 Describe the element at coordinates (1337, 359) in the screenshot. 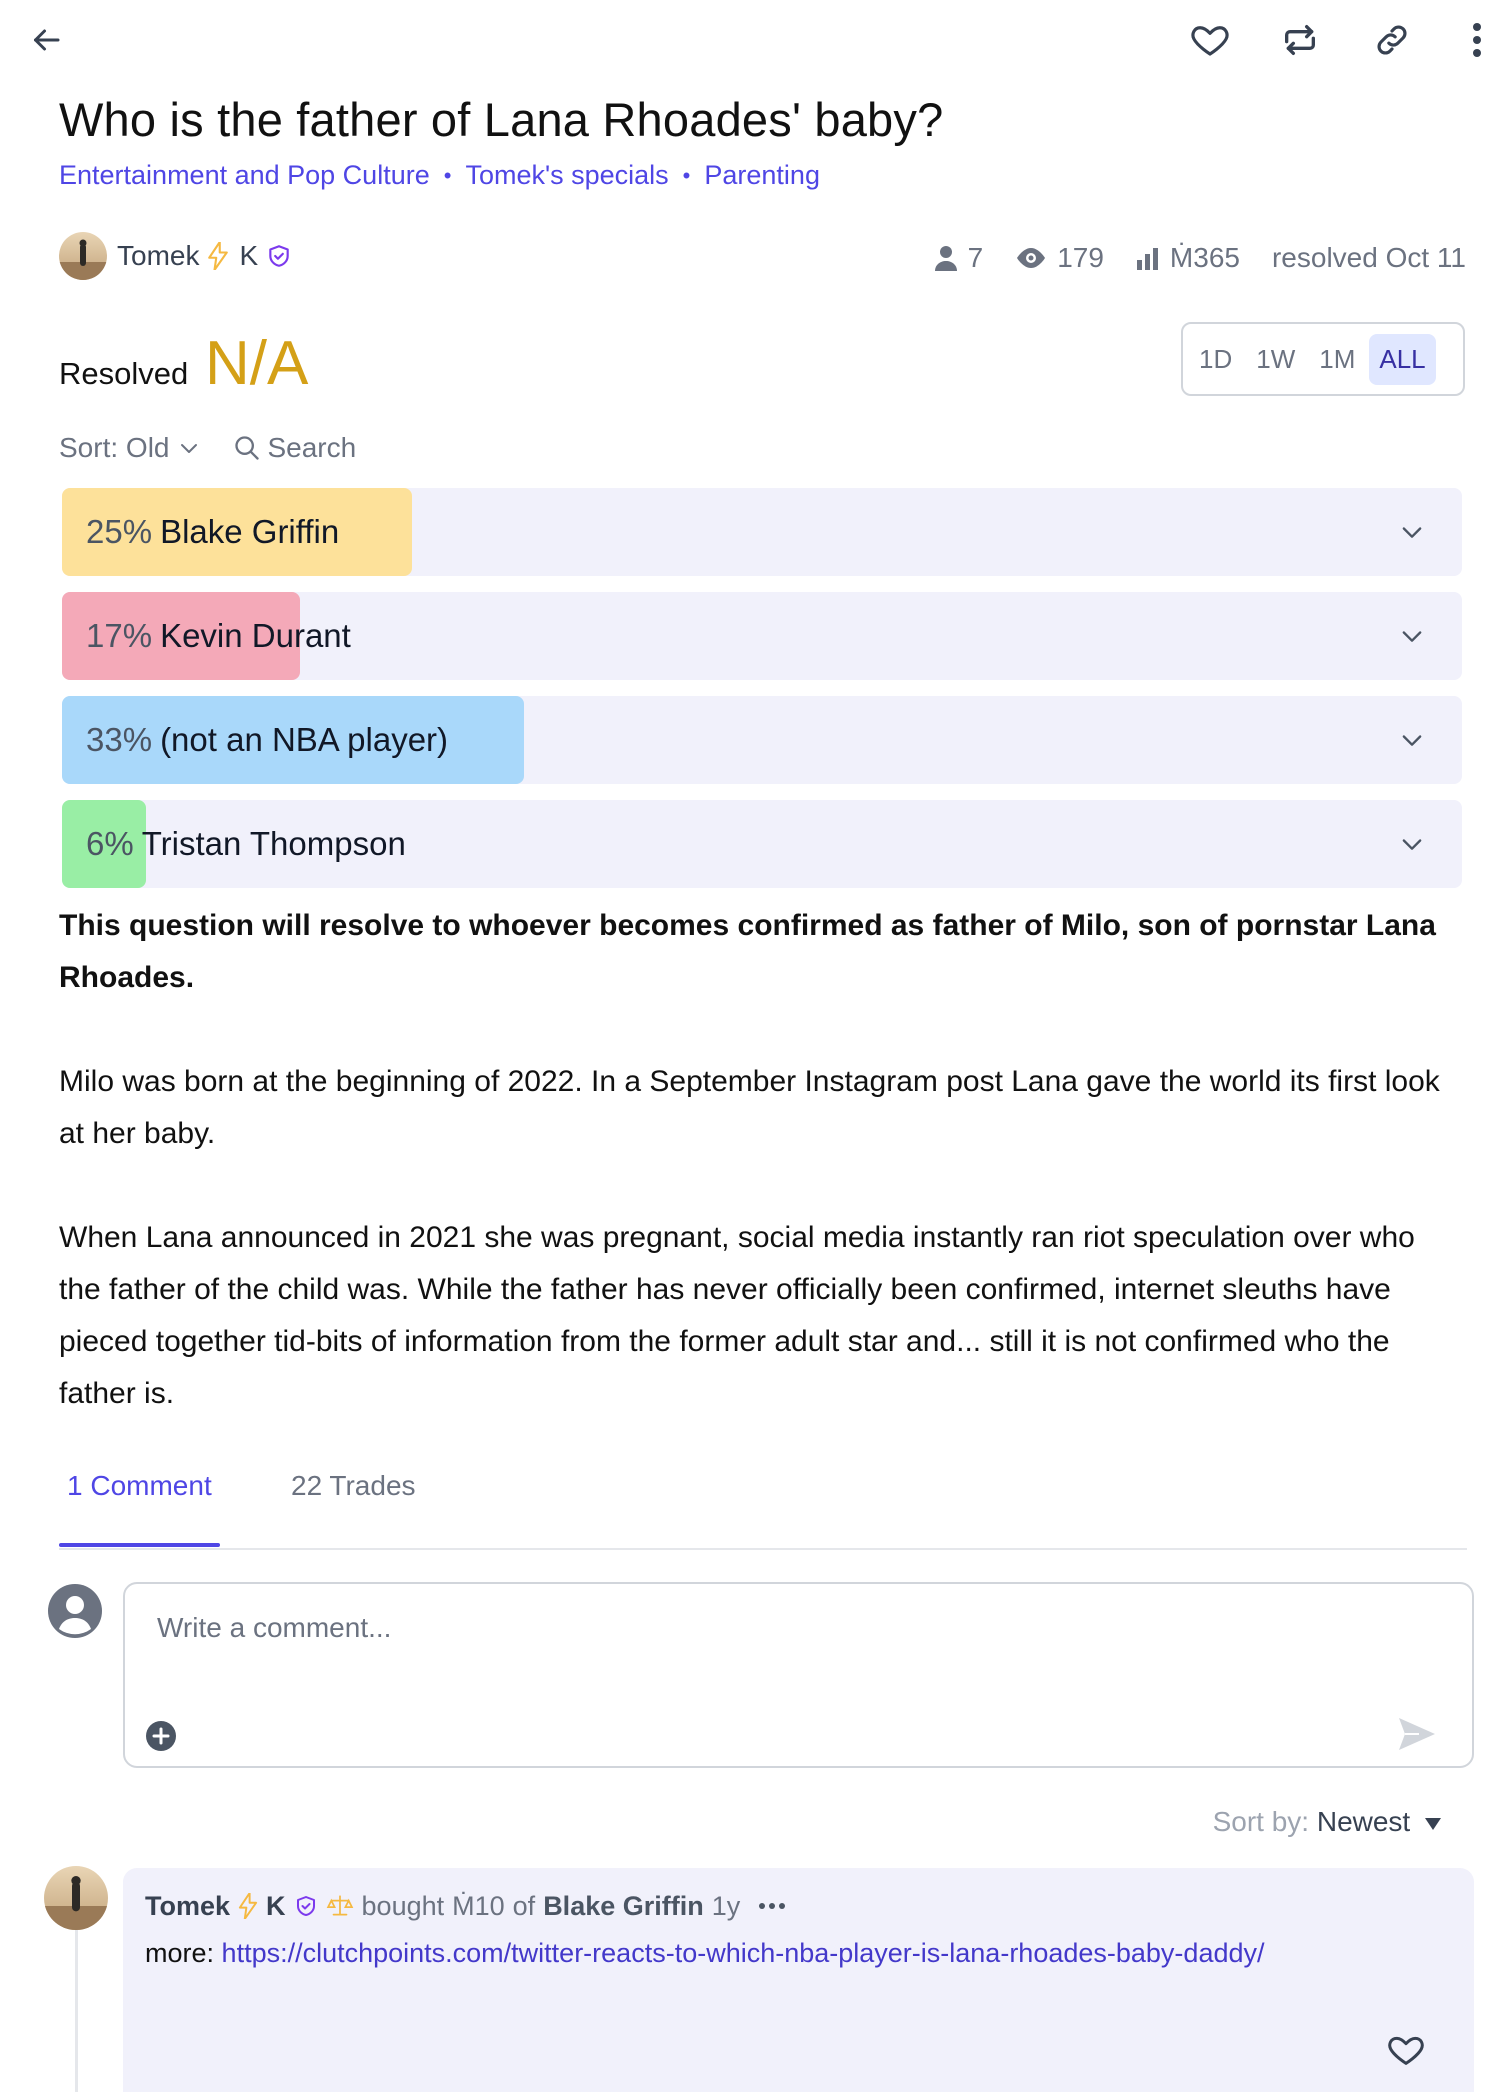

I see `range-1m-button: 1M` at that location.